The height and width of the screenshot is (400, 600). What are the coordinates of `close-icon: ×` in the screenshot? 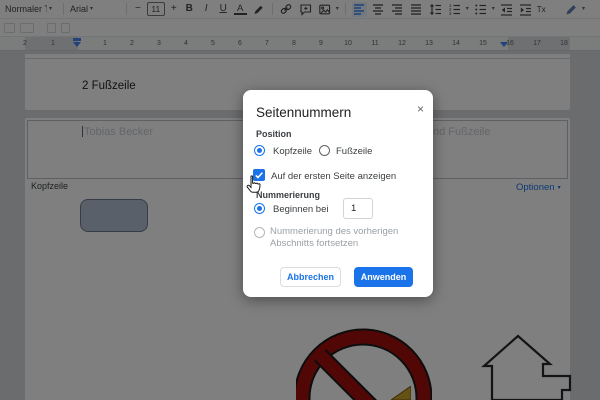 It's located at (420, 109).